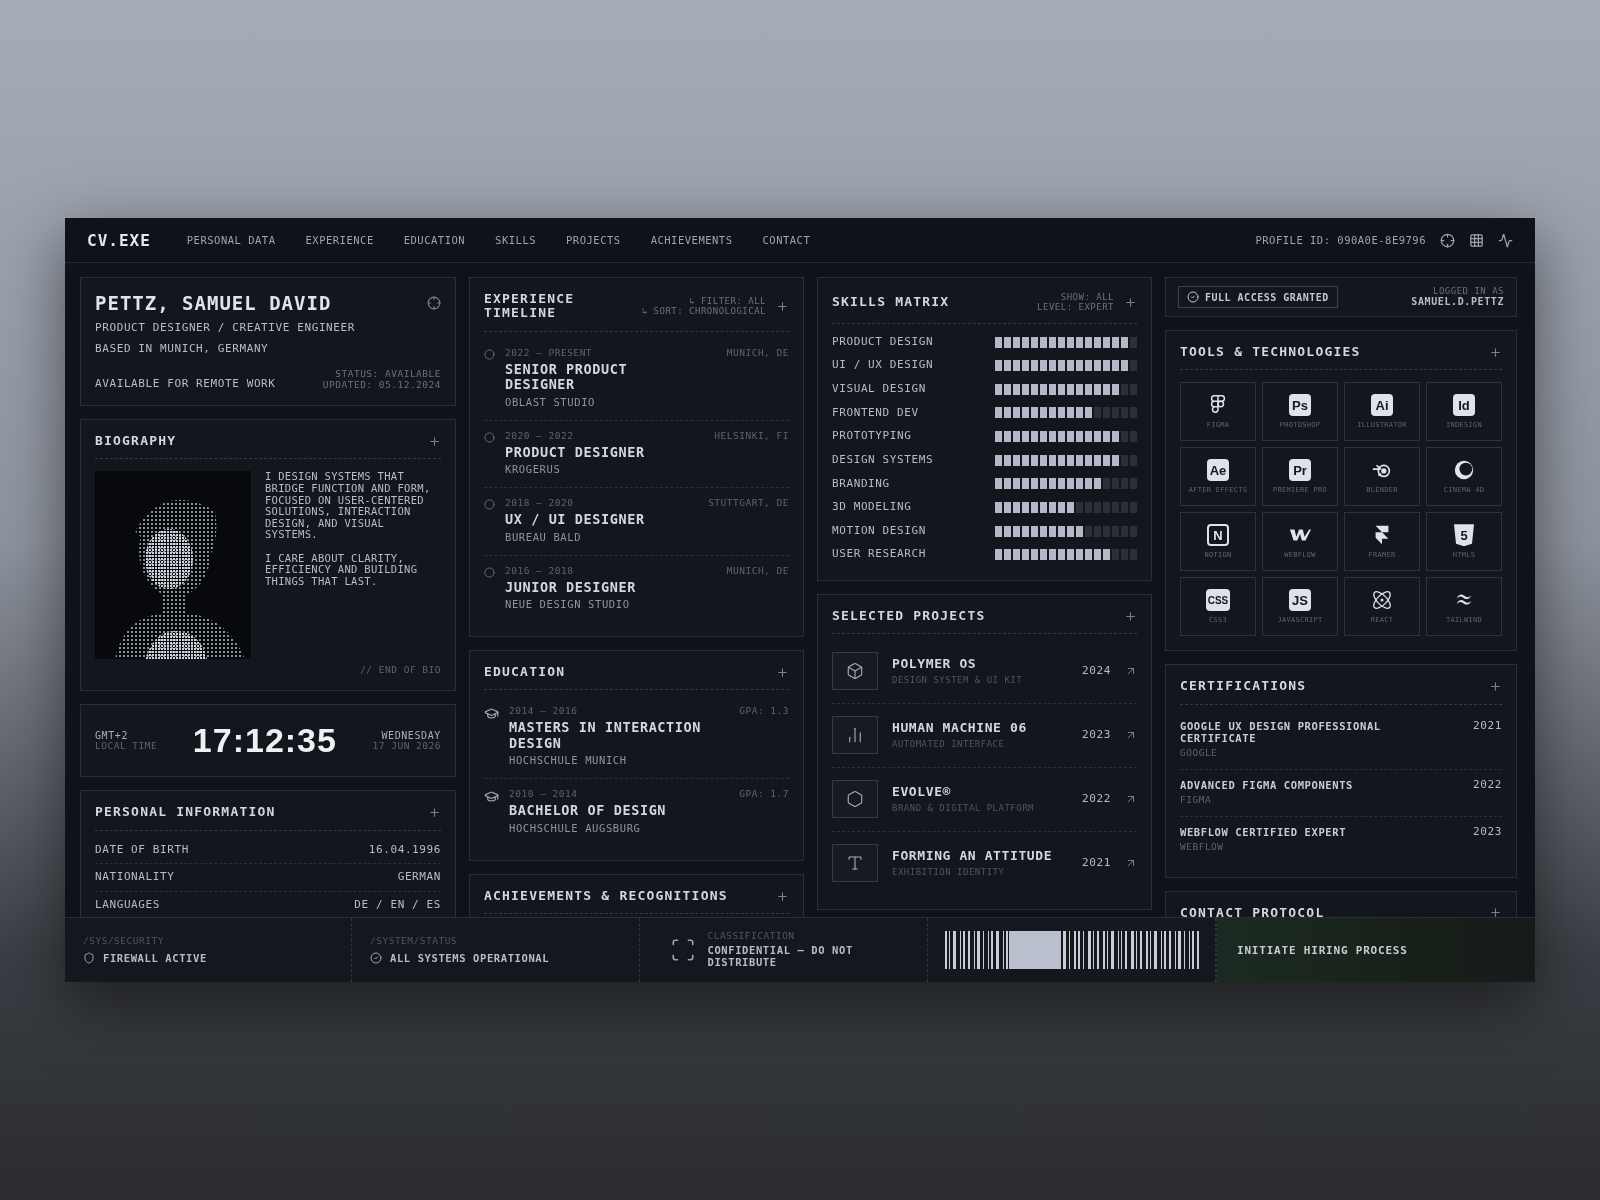 The image size is (1600, 1200). I want to click on project-subtitle: BRAND & DIGITAL PLATFORM, so click(964, 808).